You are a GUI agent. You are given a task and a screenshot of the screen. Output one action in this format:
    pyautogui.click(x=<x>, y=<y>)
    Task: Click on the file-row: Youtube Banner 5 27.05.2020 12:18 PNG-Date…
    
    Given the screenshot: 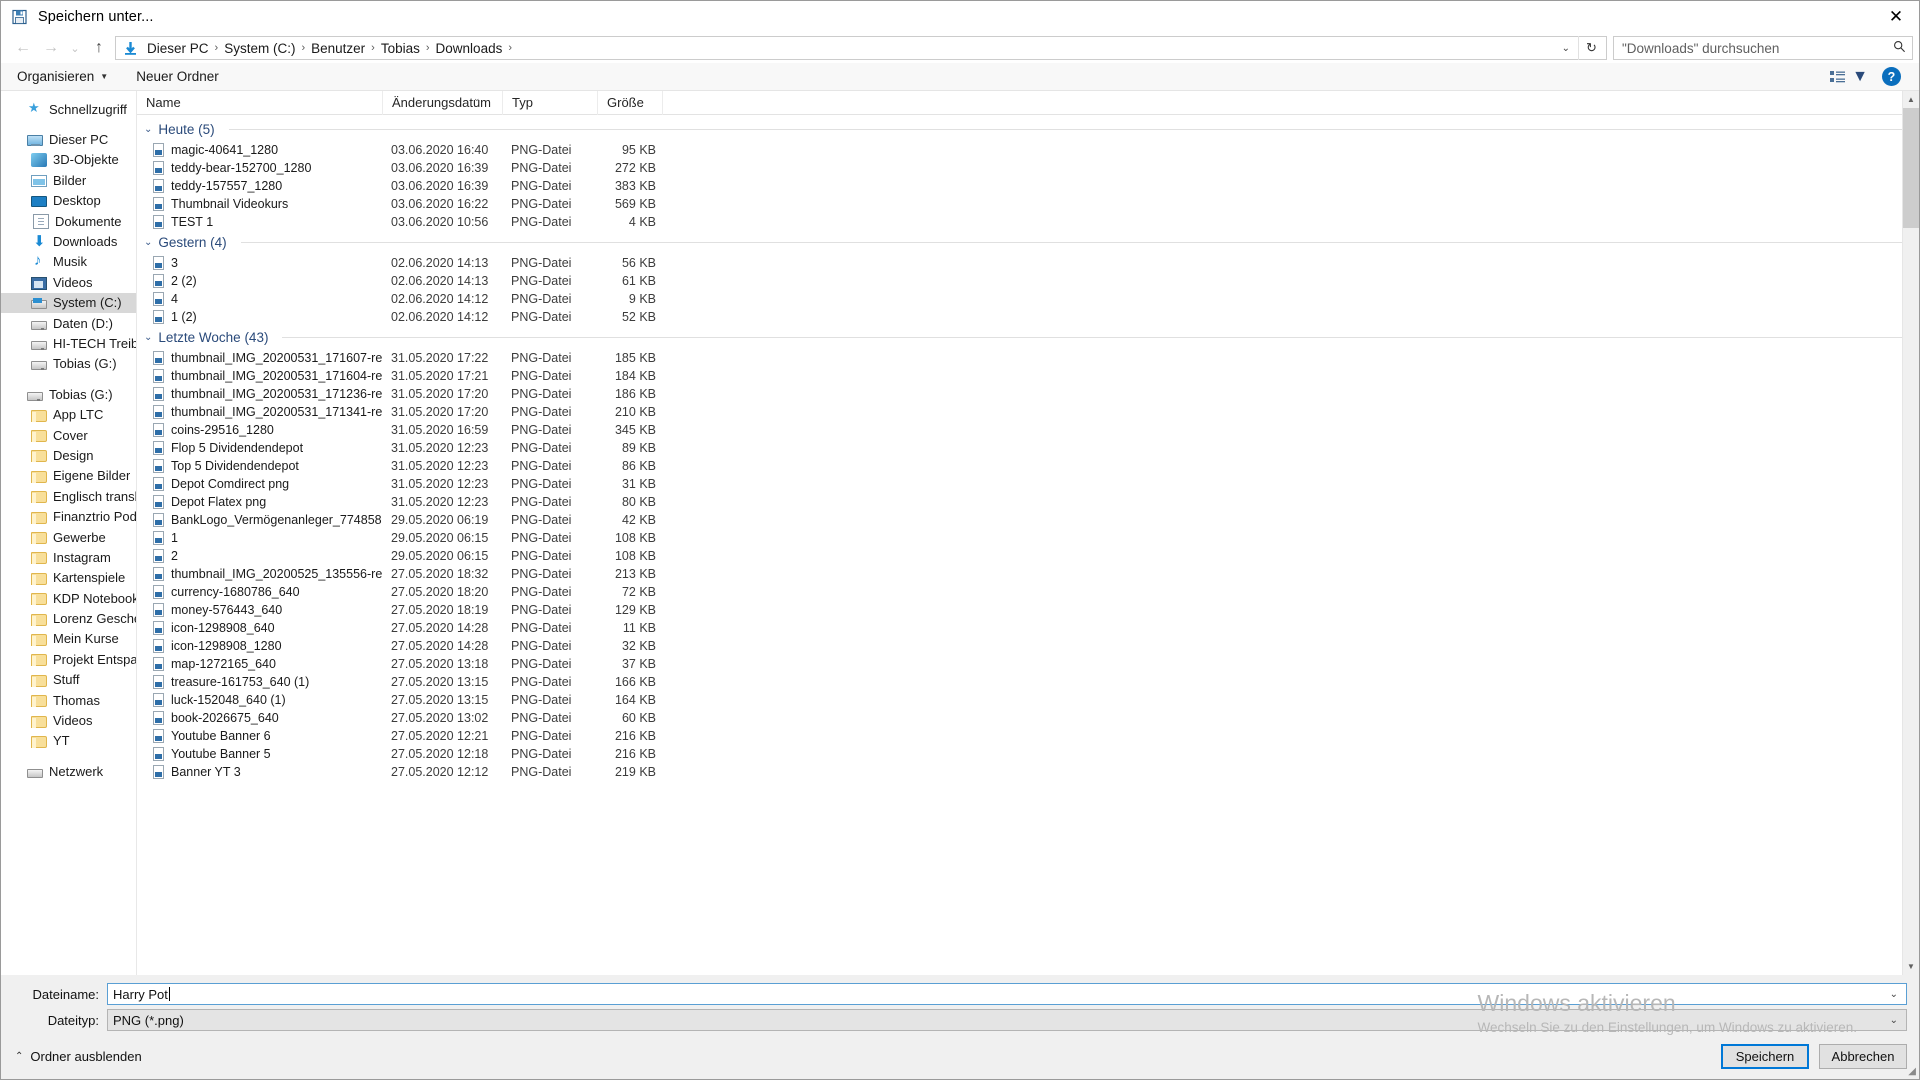 What is the action you would take?
    pyautogui.click(x=1028, y=754)
    